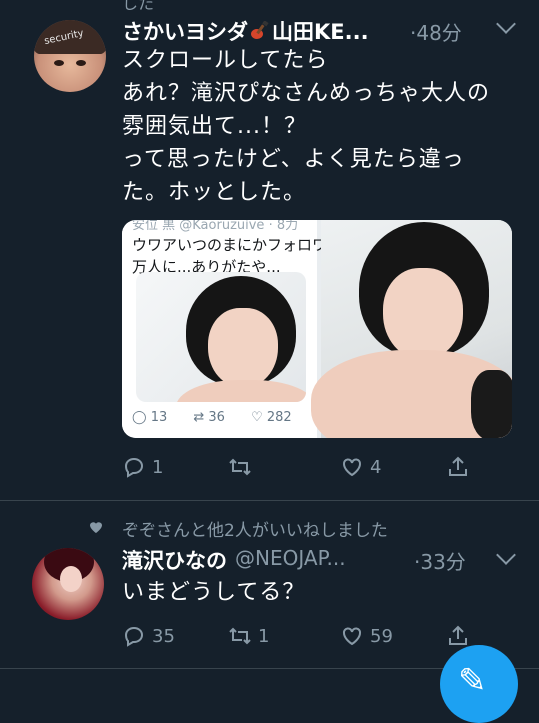 This screenshot has width=539, height=723. What do you see at coordinates (312, 467) in the screenshot?
I see `tweet-actions: 1 4` at bounding box center [312, 467].